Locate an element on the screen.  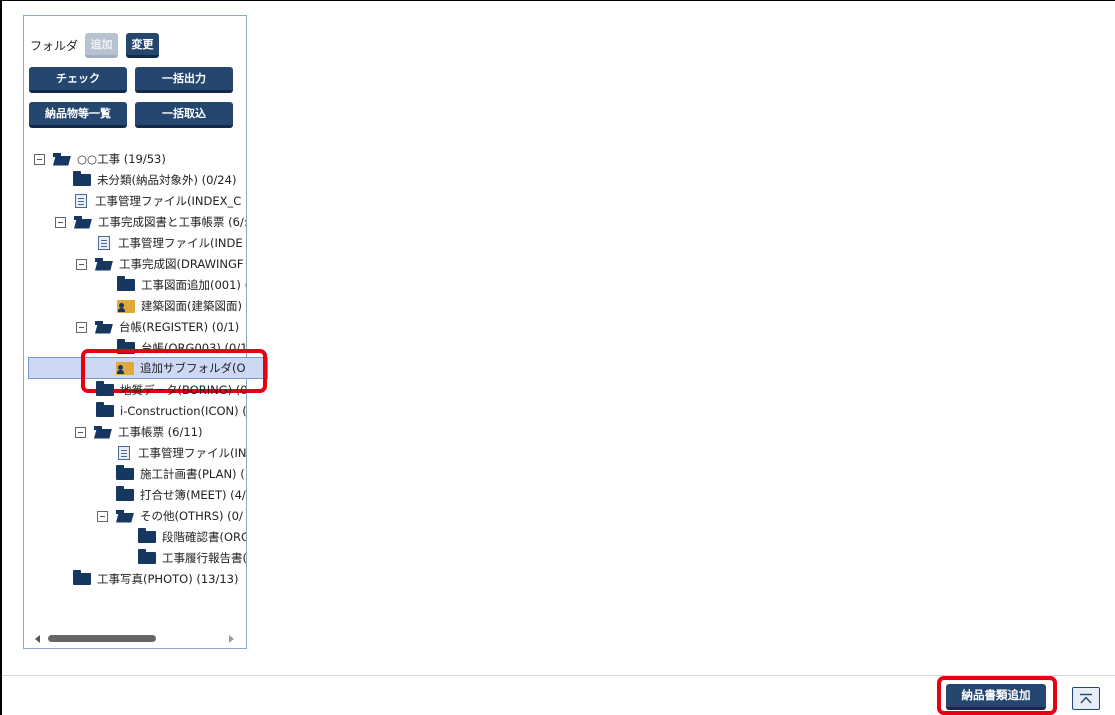
folder-label: フォルダ is located at coordinates (54, 46).